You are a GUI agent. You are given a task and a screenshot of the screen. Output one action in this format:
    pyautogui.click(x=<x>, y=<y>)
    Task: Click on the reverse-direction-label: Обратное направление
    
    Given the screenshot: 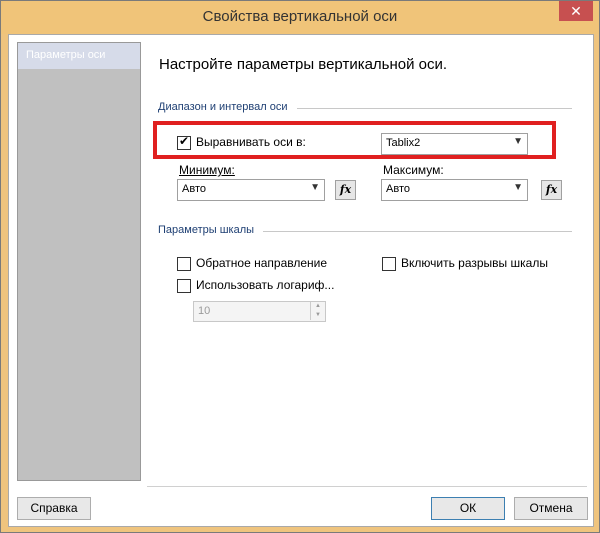 What is the action you would take?
    pyautogui.click(x=262, y=263)
    